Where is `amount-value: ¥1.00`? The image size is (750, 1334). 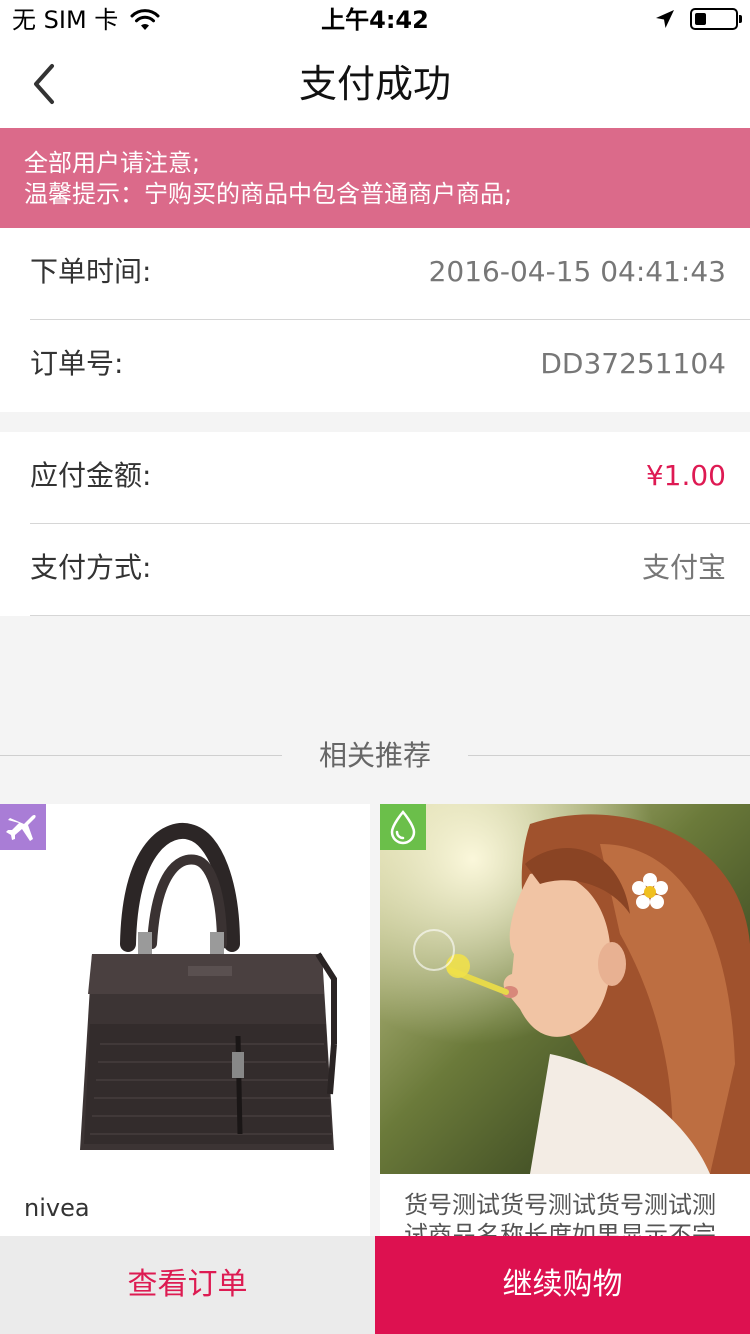 amount-value: ¥1.00 is located at coordinates (685, 475).